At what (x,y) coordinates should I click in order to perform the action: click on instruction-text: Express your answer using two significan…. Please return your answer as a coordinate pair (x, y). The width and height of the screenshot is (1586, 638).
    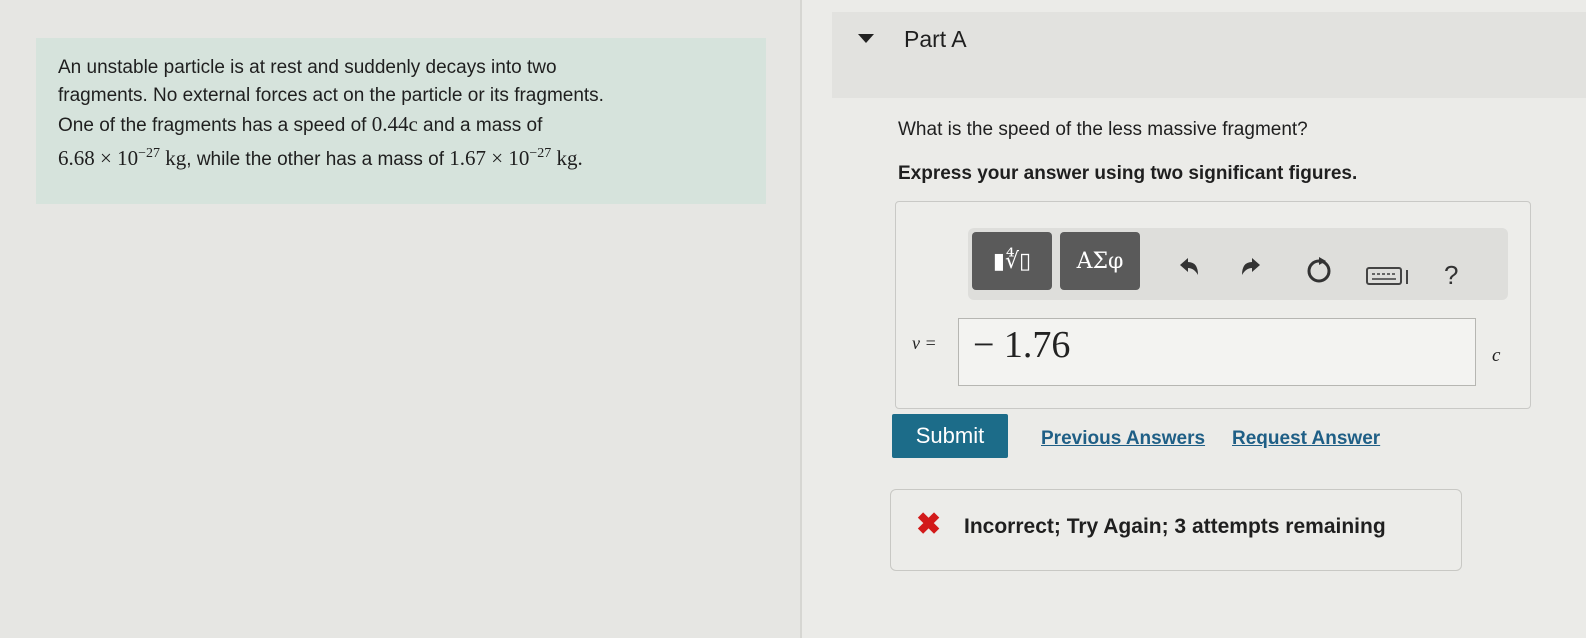
    Looking at the image, I should click on (1128, 173).